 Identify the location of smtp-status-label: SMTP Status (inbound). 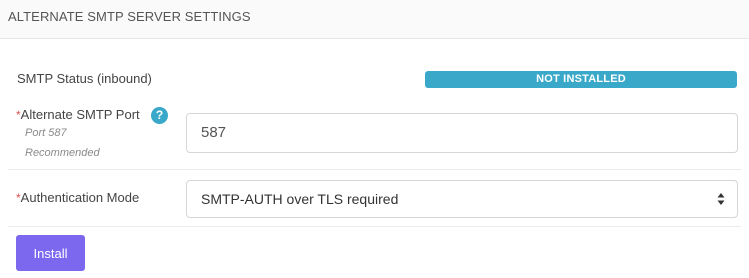
(84, 78).